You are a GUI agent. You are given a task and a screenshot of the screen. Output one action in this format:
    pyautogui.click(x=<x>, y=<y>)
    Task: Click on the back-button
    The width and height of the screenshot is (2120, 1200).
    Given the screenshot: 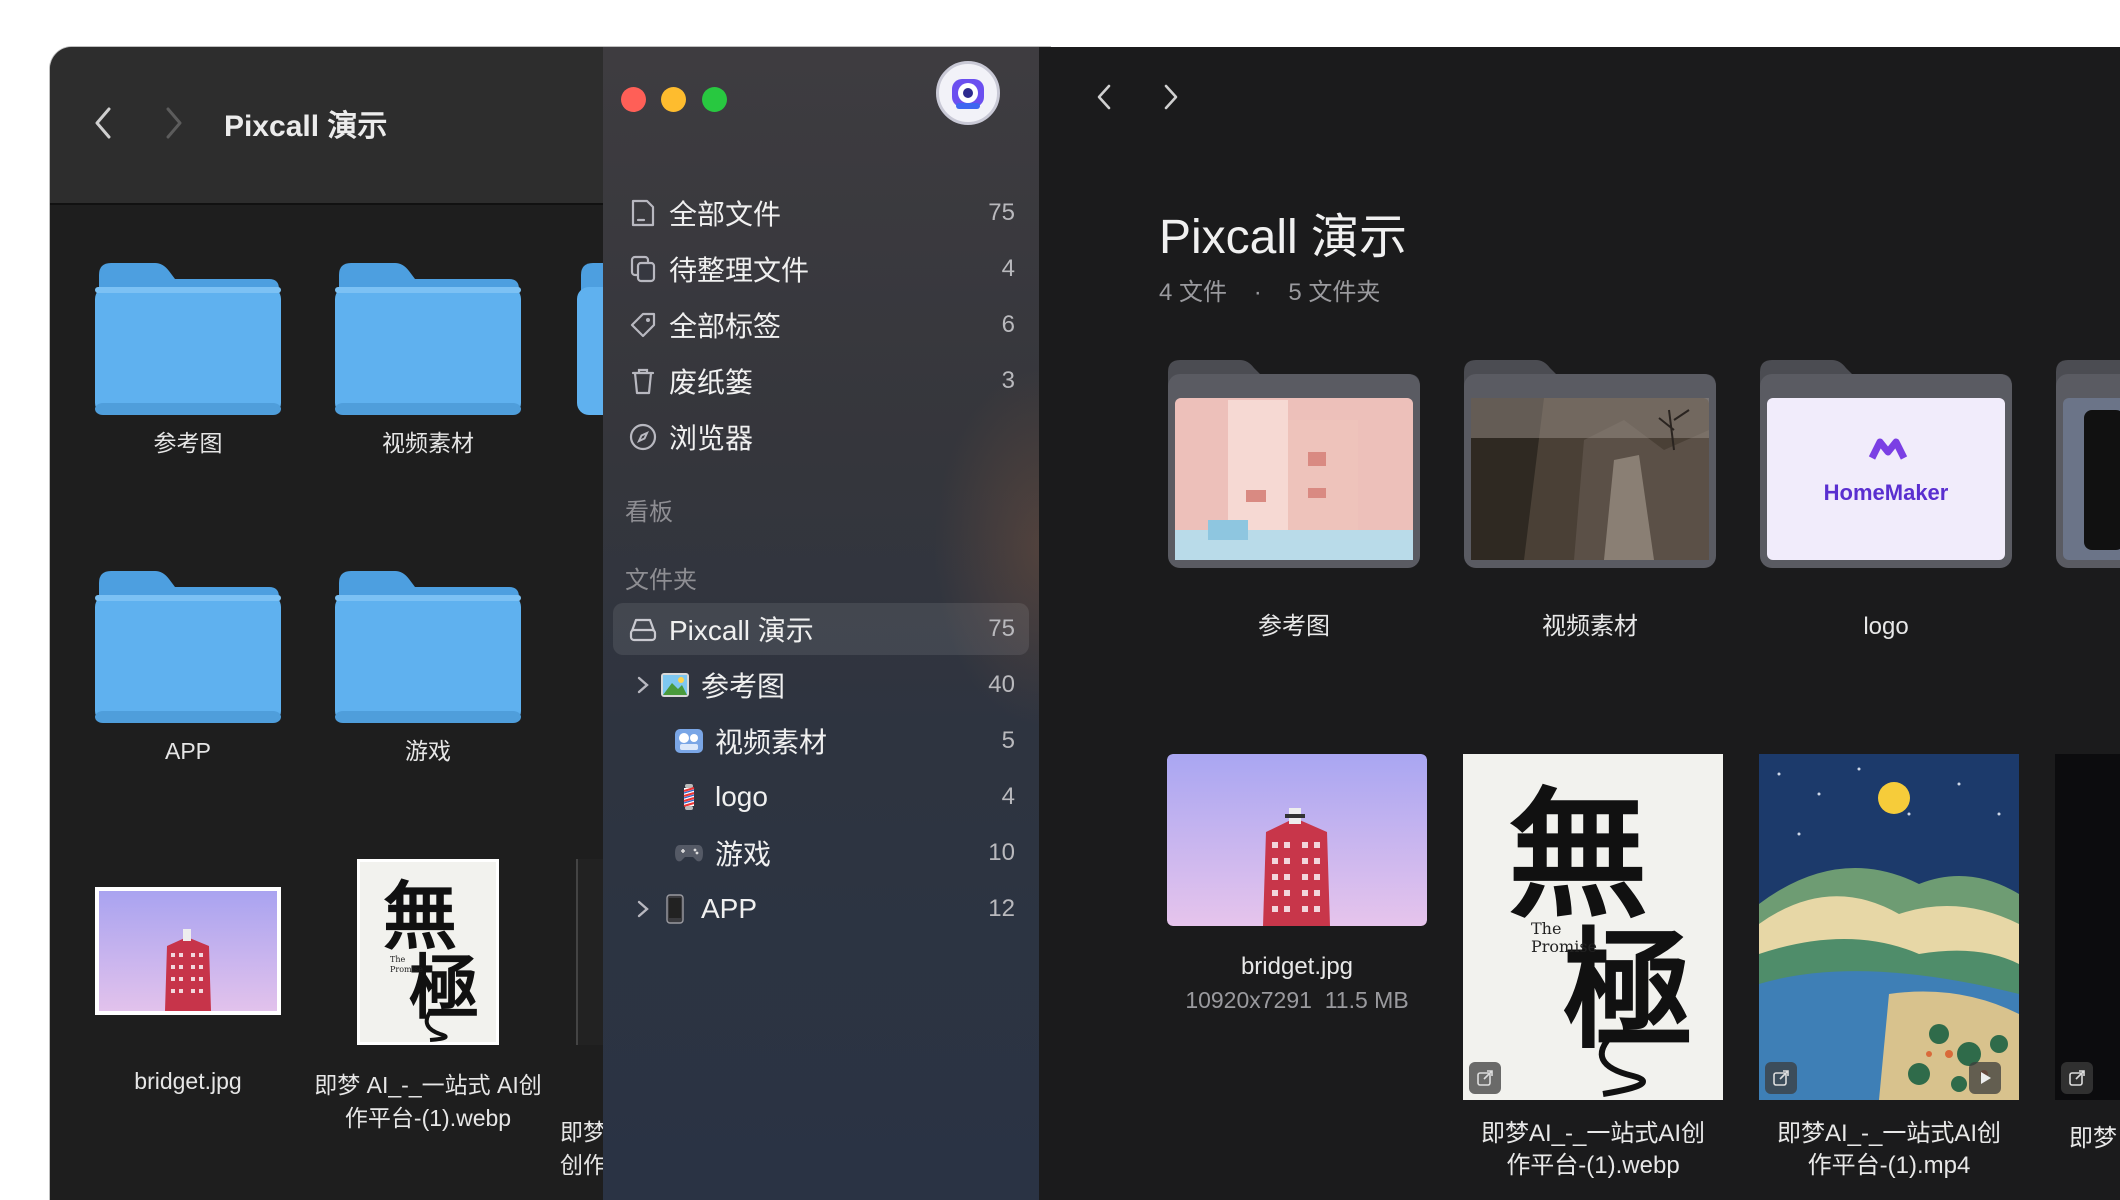 What is the action you would take?
    pyautogui.click(x=1104, y=97)
    